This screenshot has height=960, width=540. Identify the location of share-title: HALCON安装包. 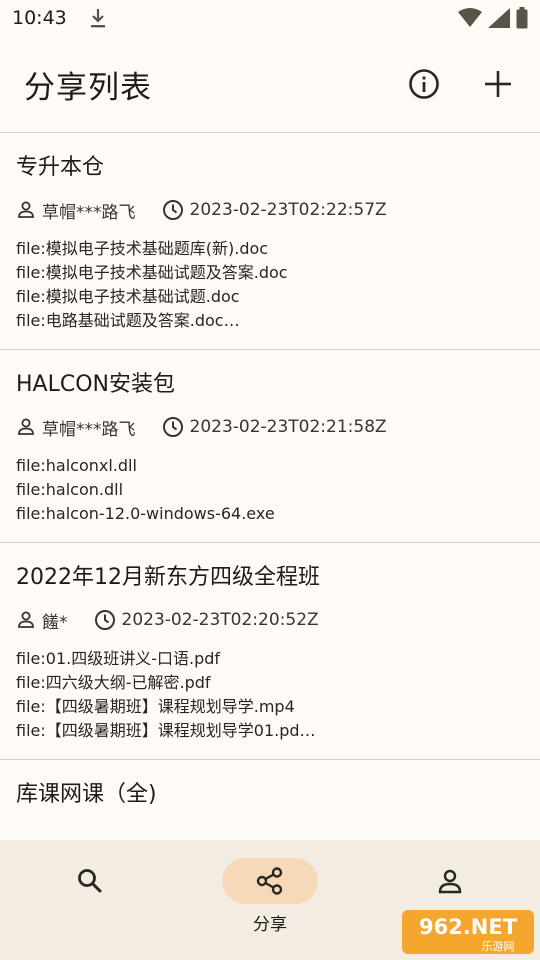
(95, 384).